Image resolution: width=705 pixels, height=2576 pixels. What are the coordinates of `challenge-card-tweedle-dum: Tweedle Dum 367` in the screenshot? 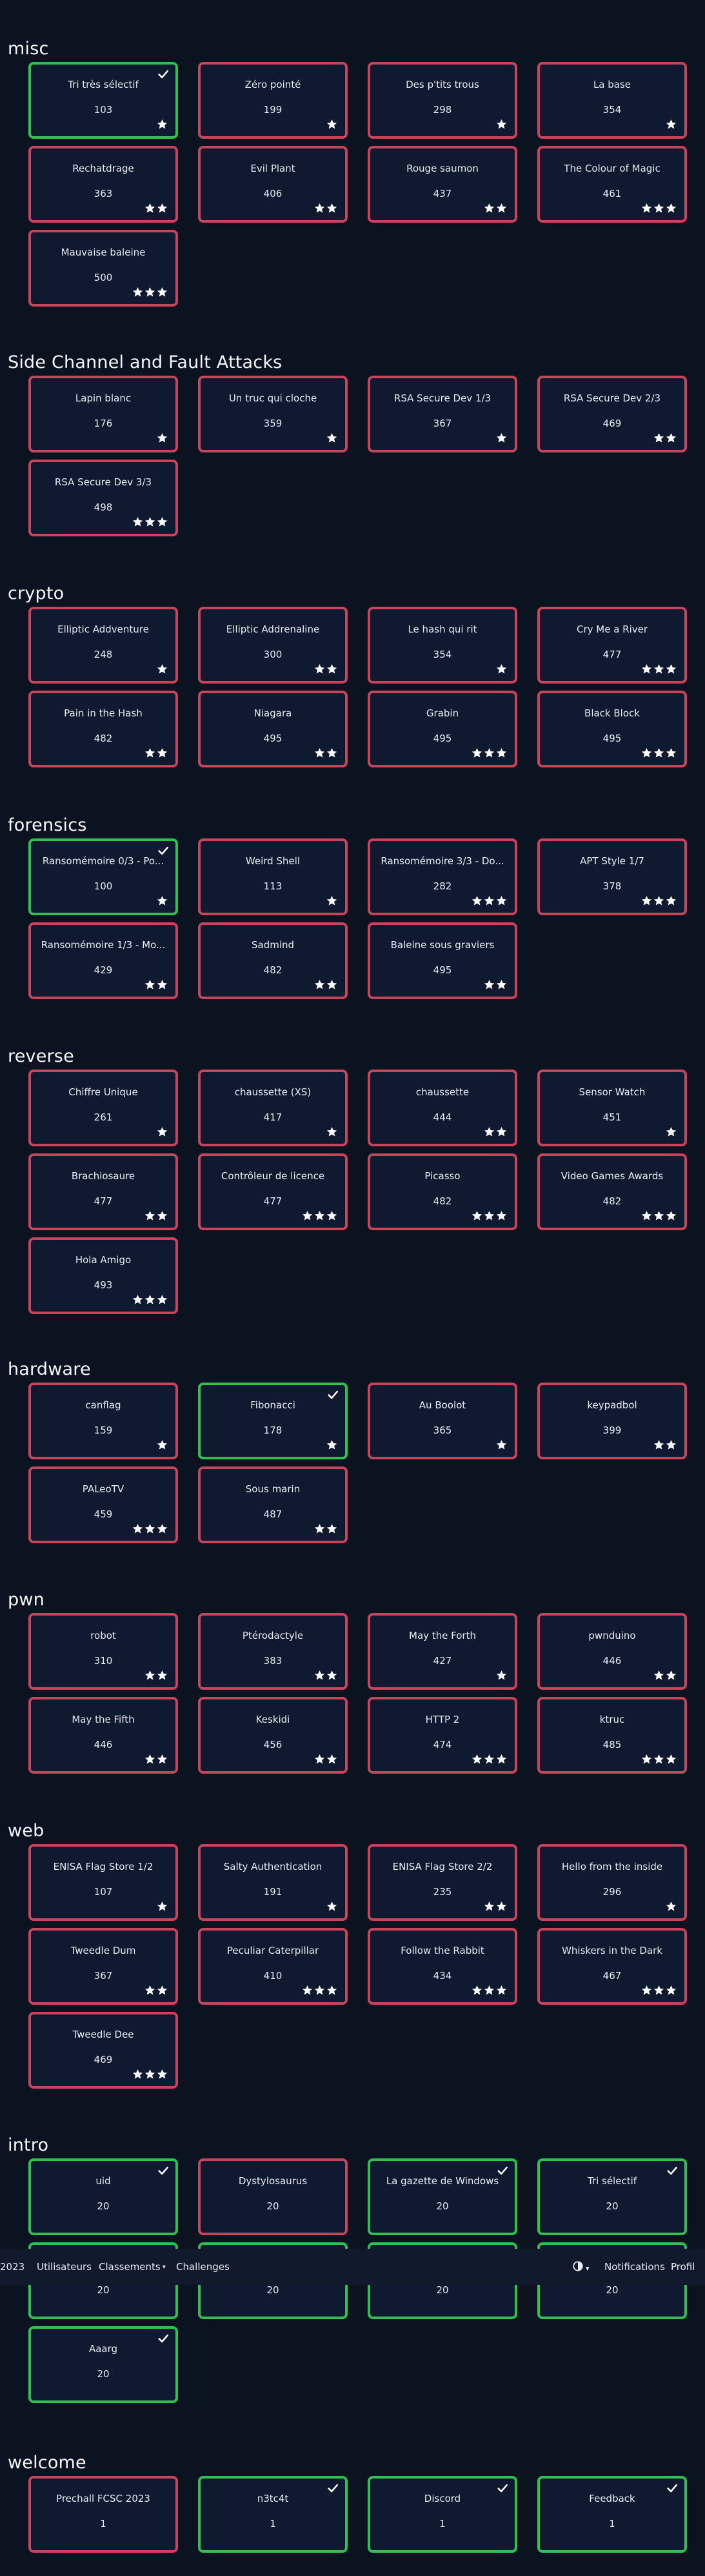 It's located at (103, 1966).